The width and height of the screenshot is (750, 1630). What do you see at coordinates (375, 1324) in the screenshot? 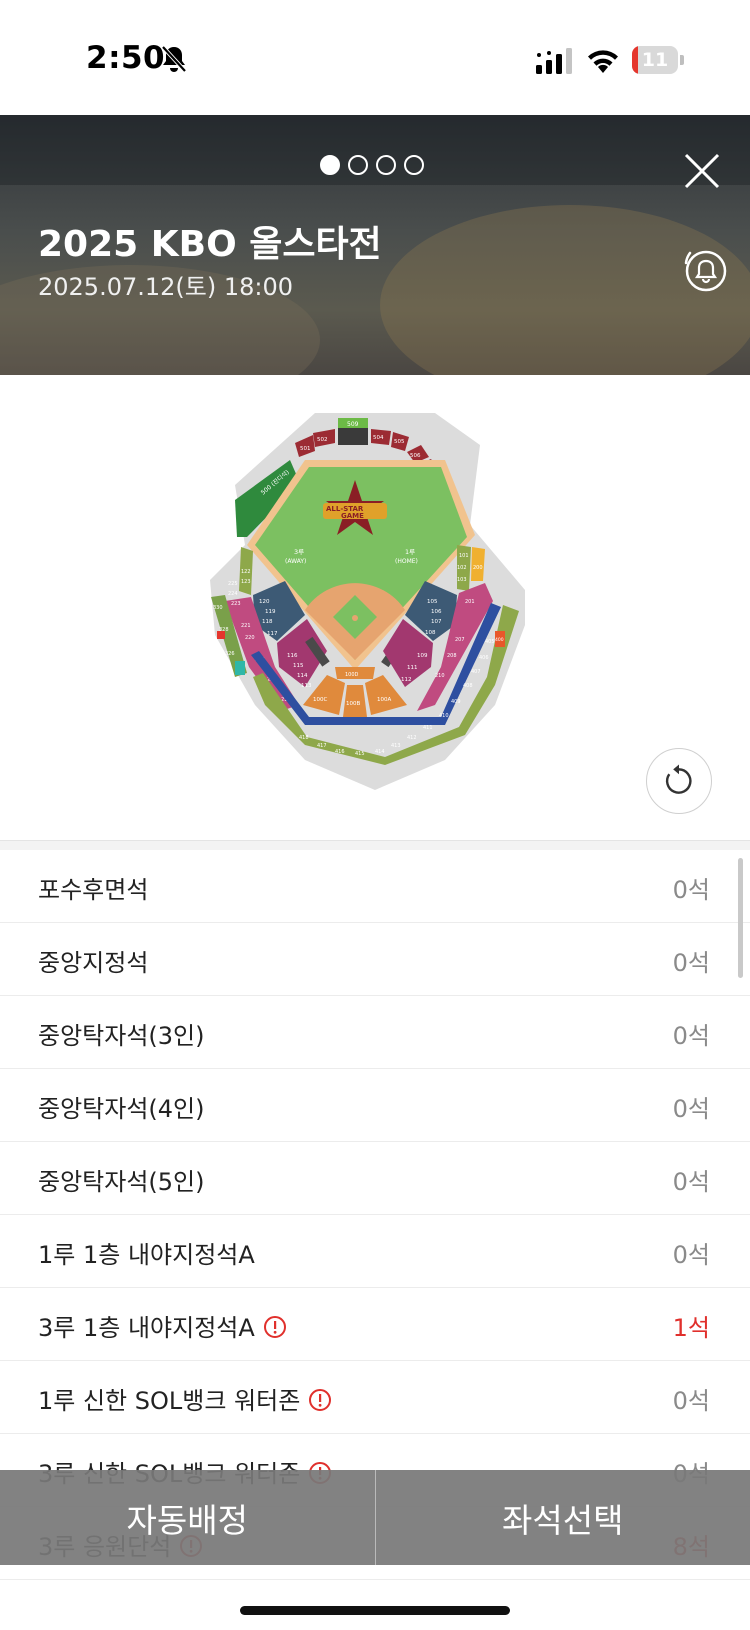
I see `seat-grade-row: 3루 1층 내야지정석A 1석` at bounding box center [375, 1324].